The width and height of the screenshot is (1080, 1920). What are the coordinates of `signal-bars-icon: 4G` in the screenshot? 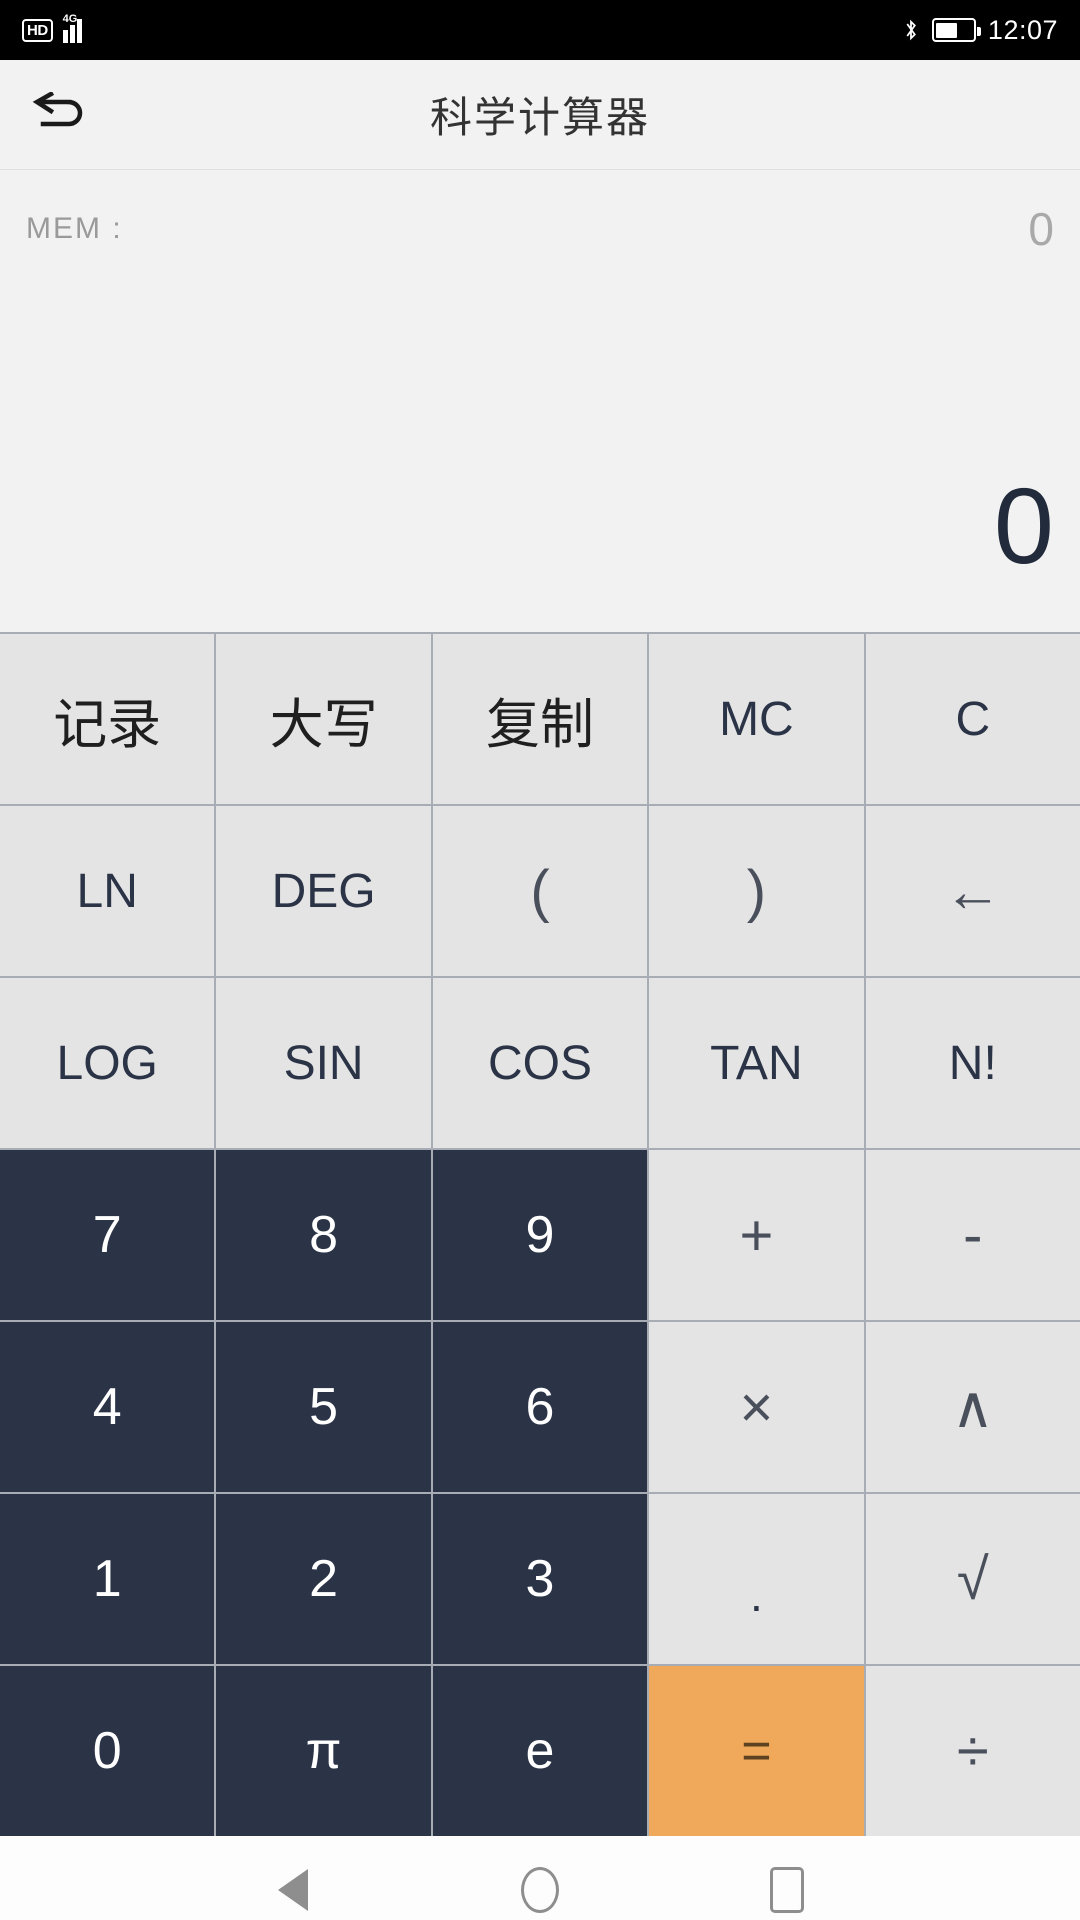 It's located at (75, 28).